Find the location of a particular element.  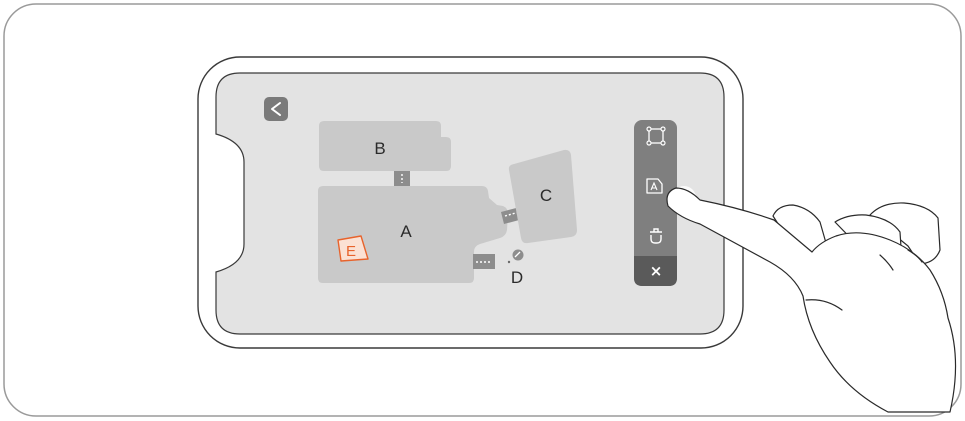

room-label-c: C is located at coordinates (546, 195).